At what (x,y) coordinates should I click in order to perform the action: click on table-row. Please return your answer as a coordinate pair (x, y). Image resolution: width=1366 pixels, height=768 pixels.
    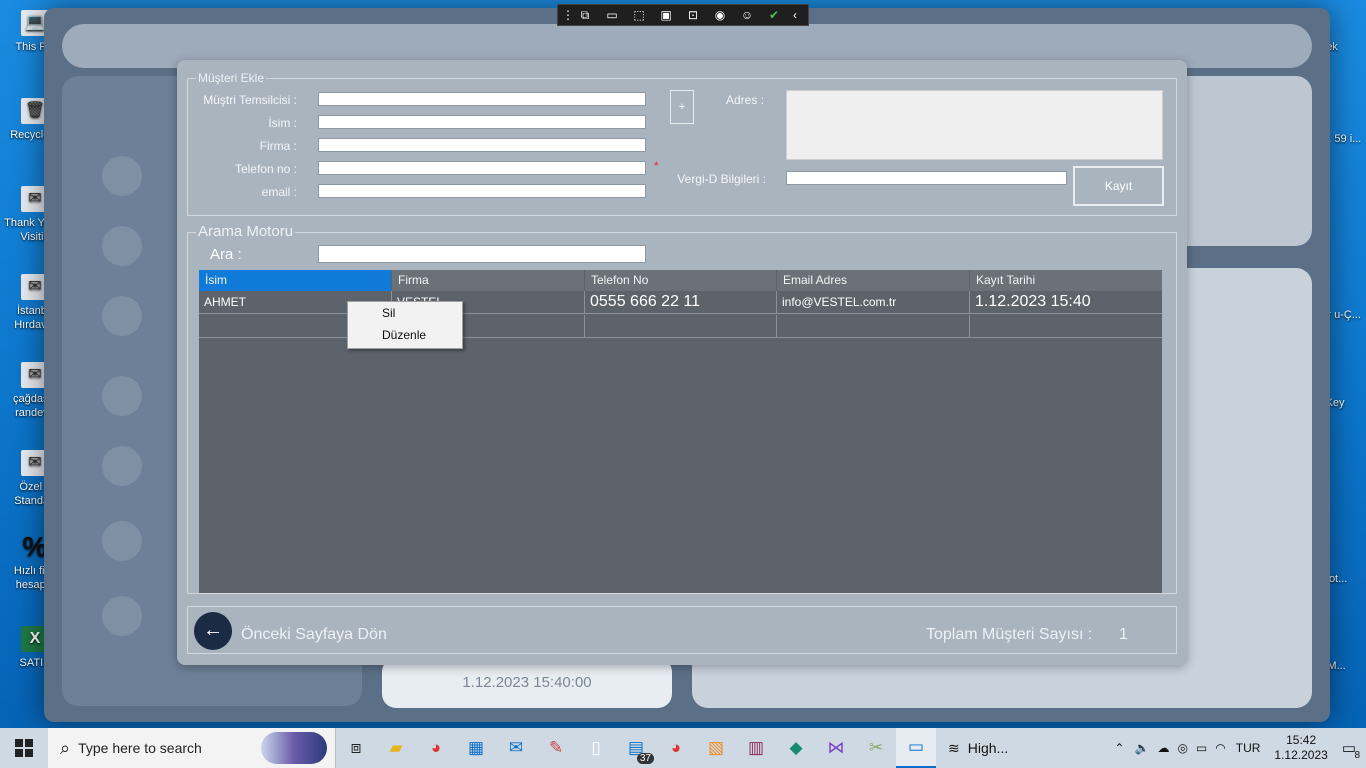
    Looking at the image, I should click on (680, 326).